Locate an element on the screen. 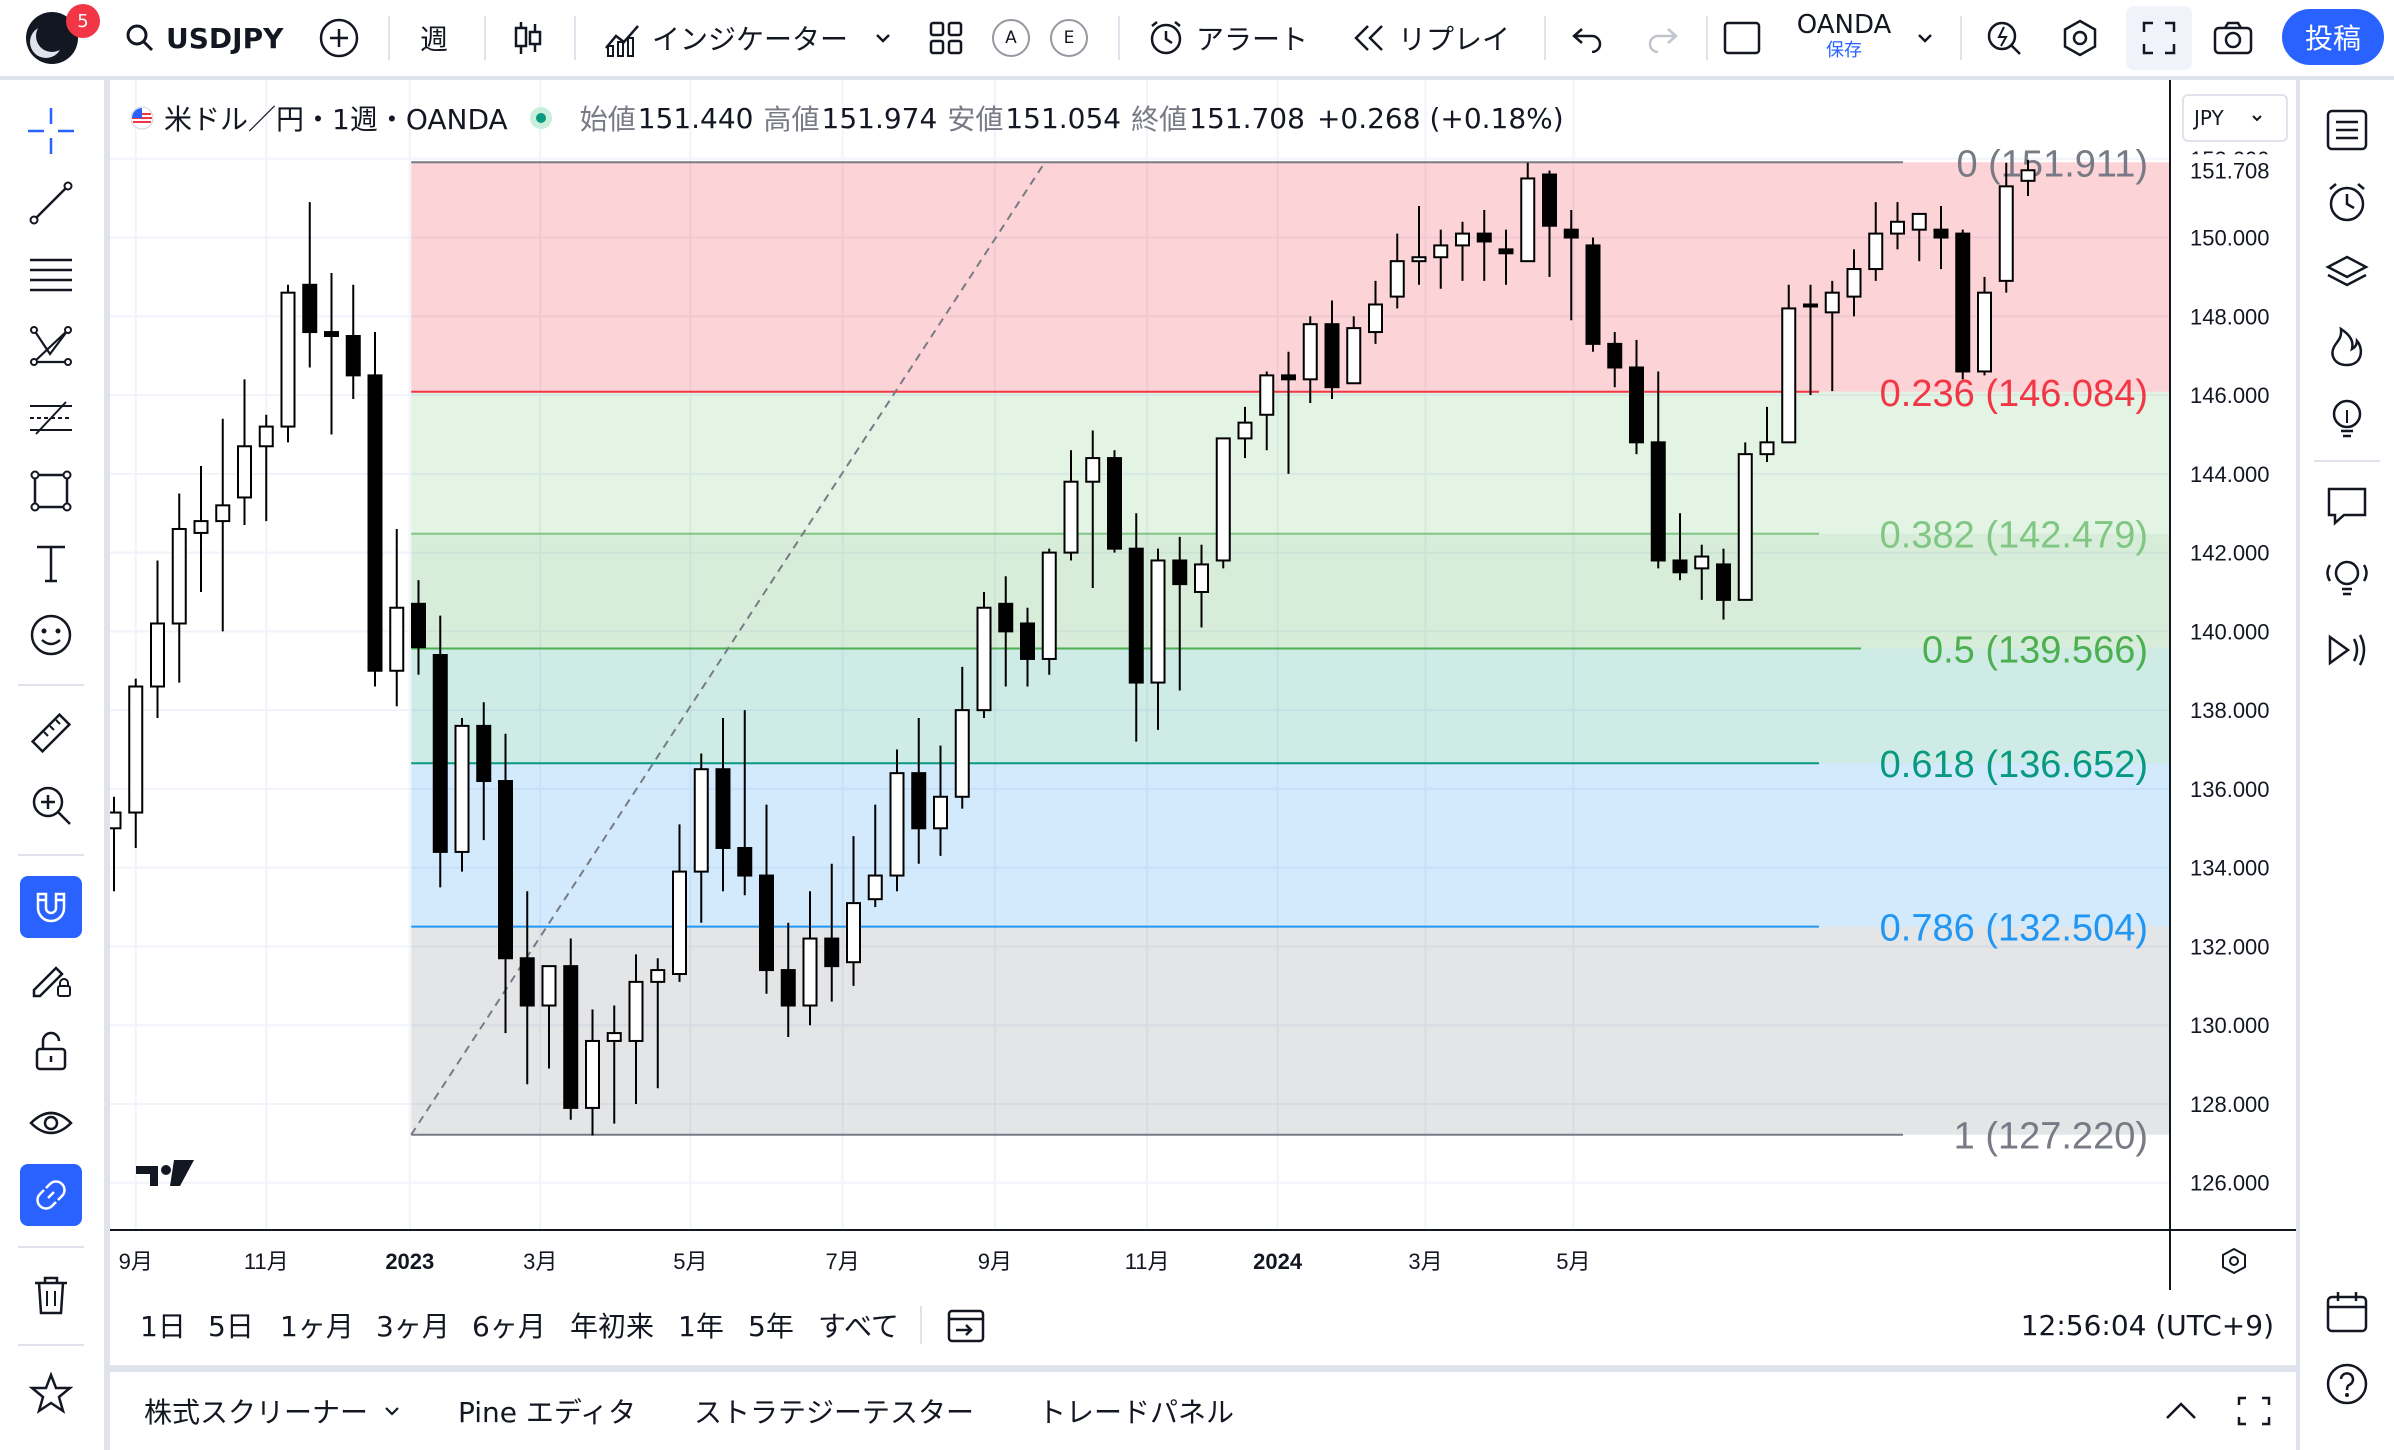 The image size is (2394, 1450). series-title: 米ドル／円・1週・OANDA is located at coordinates (336, 118).